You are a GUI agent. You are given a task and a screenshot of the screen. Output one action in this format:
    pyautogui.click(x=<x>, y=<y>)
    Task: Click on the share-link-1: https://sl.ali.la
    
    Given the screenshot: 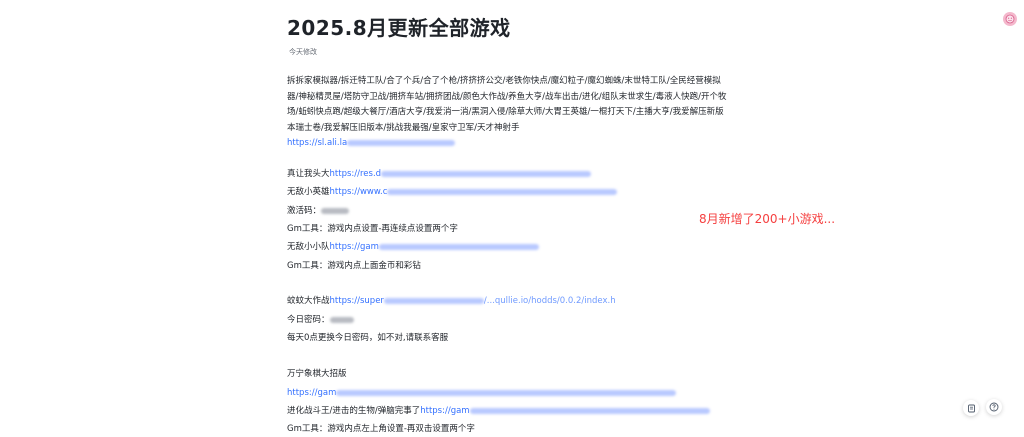 What is the action you would take?
    pyautogui.click(x=371, y=143)
    